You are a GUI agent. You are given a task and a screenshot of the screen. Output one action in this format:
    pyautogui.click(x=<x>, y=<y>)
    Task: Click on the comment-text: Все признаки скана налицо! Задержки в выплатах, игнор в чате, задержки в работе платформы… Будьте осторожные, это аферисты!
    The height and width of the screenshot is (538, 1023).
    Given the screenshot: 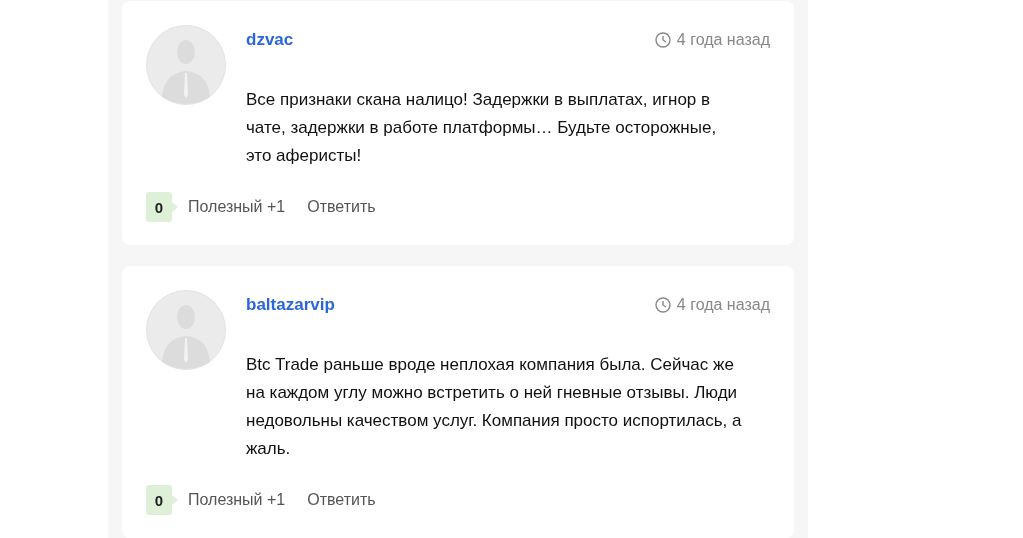 What is the action you would take?
    pyautogui.click(x=482, y=128)
    